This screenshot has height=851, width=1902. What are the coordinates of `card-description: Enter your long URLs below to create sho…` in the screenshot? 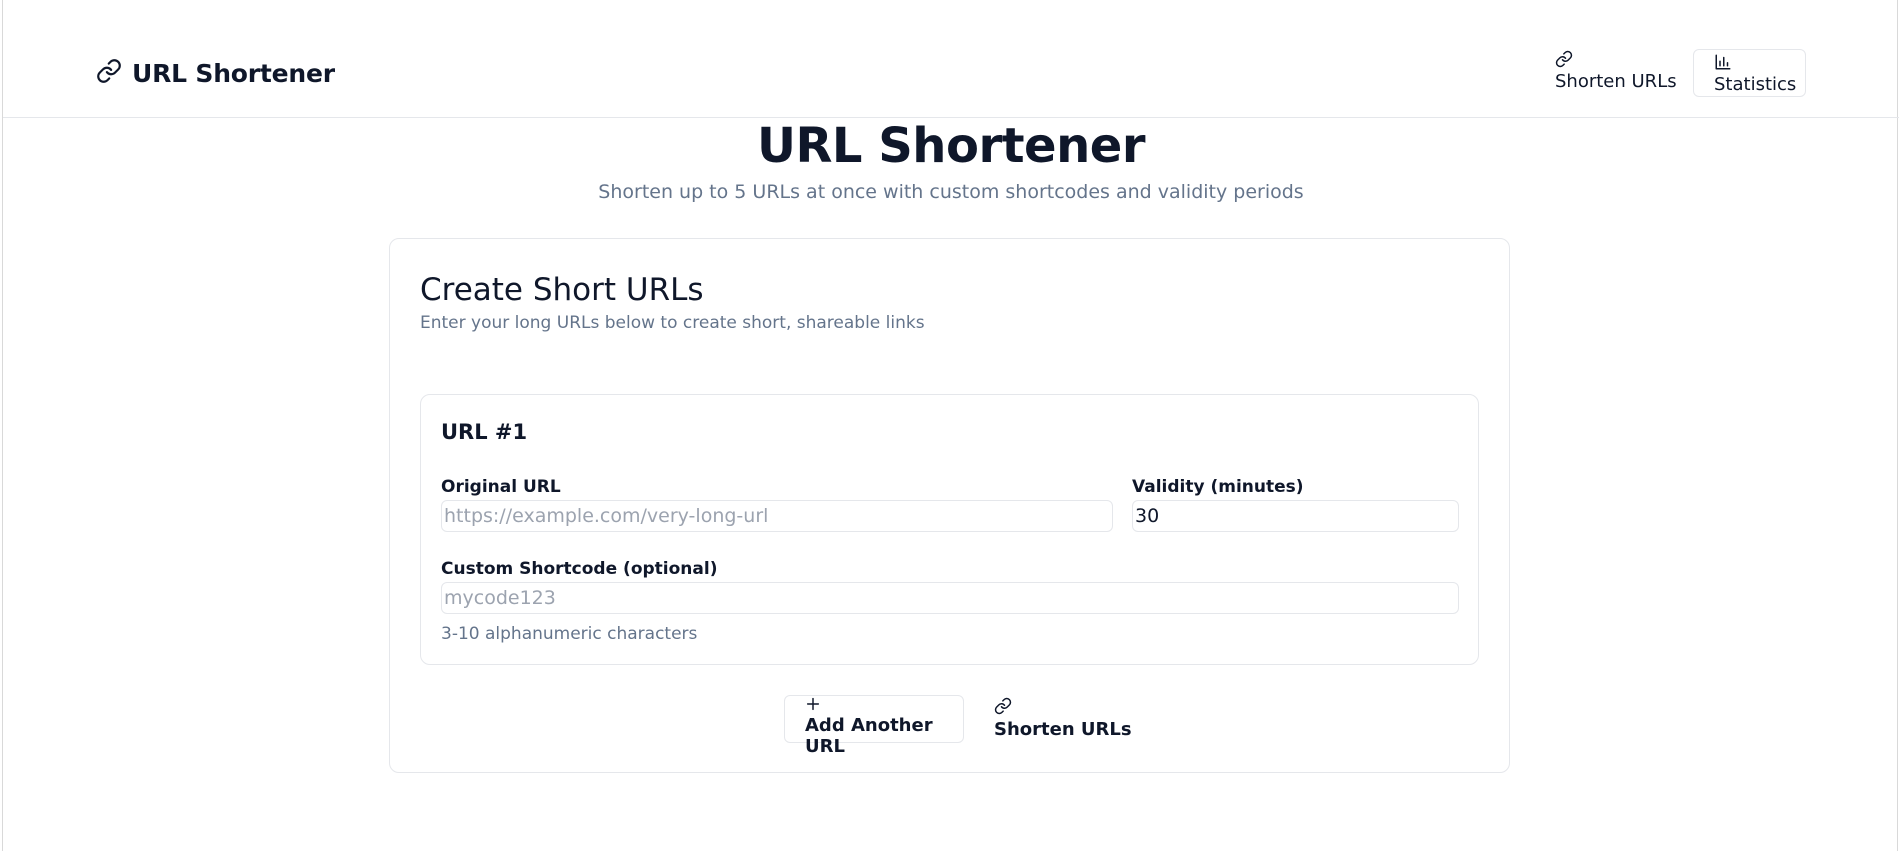 It's located at (672, 323).